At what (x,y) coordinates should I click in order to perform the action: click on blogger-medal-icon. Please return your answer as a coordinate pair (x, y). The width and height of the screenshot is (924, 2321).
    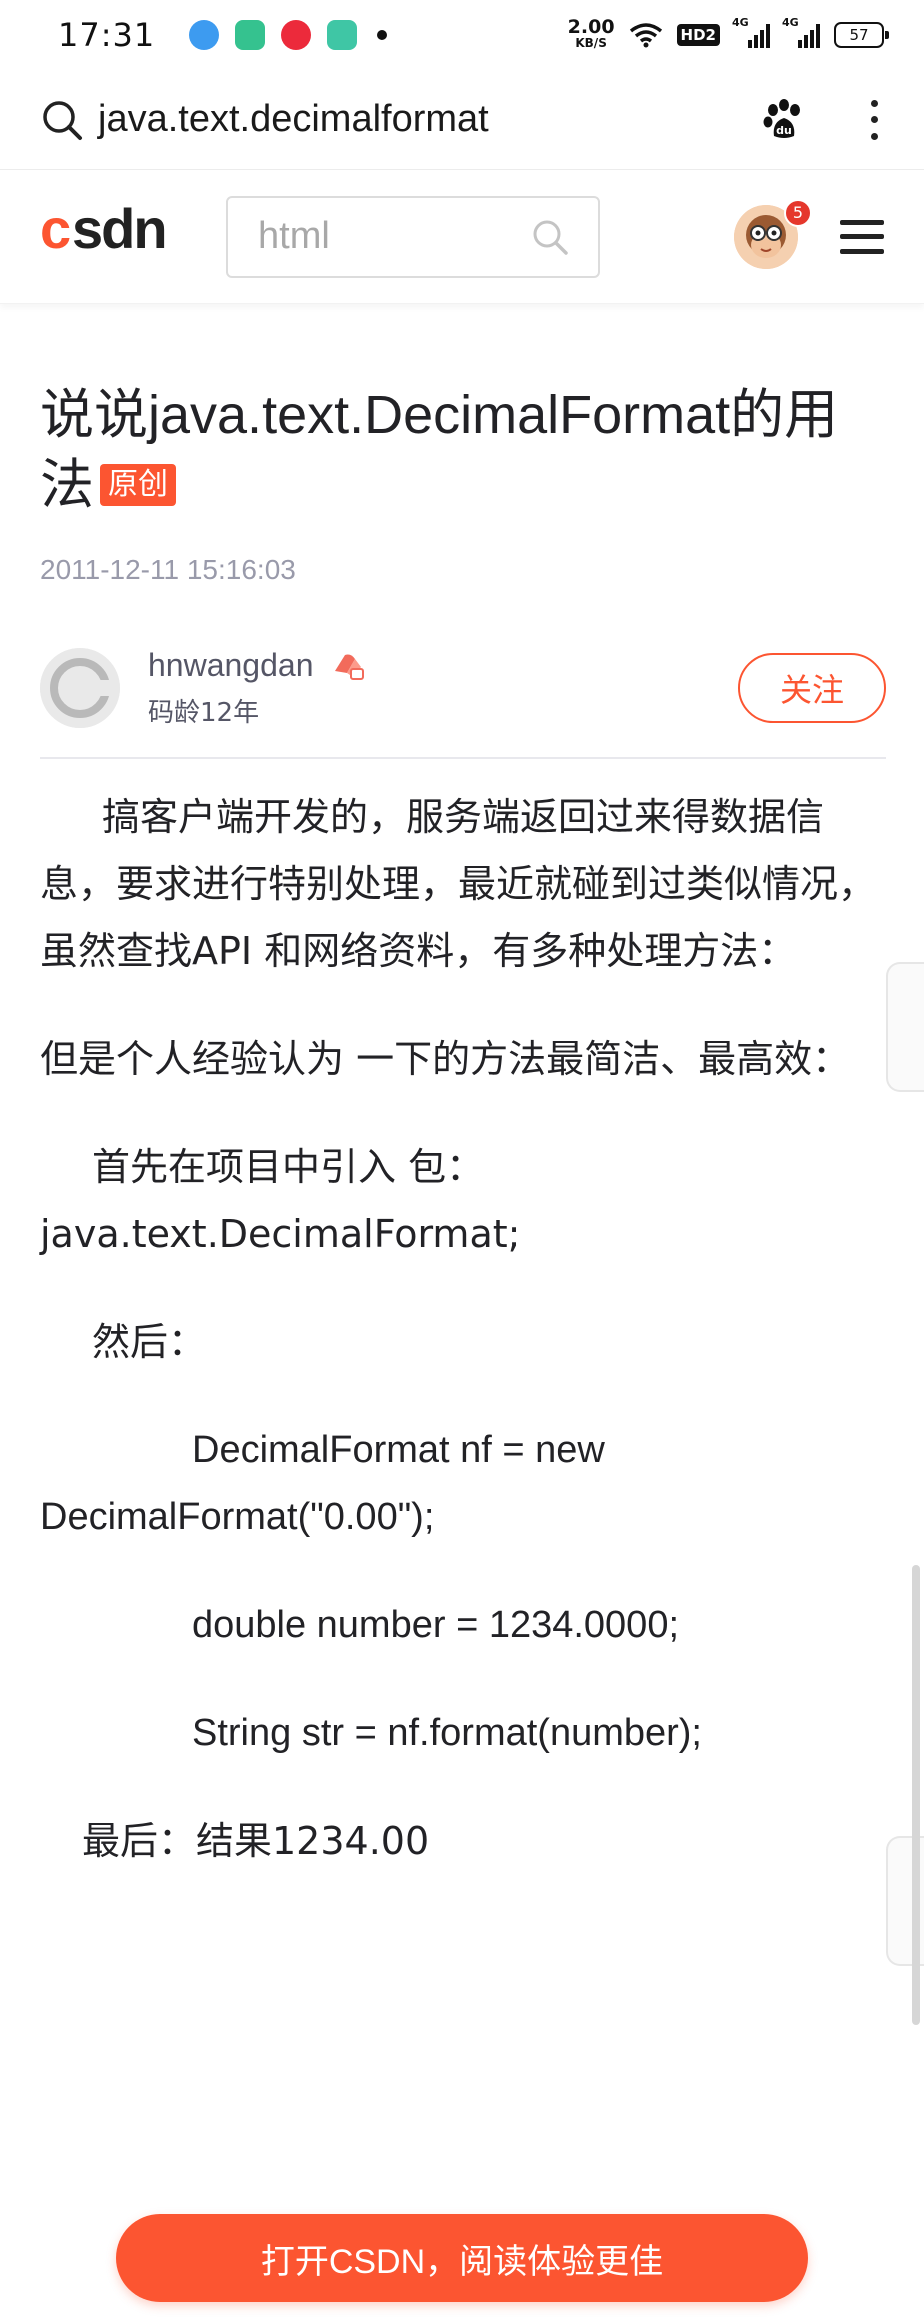
    Looking at the image, I should click on (350, 667).